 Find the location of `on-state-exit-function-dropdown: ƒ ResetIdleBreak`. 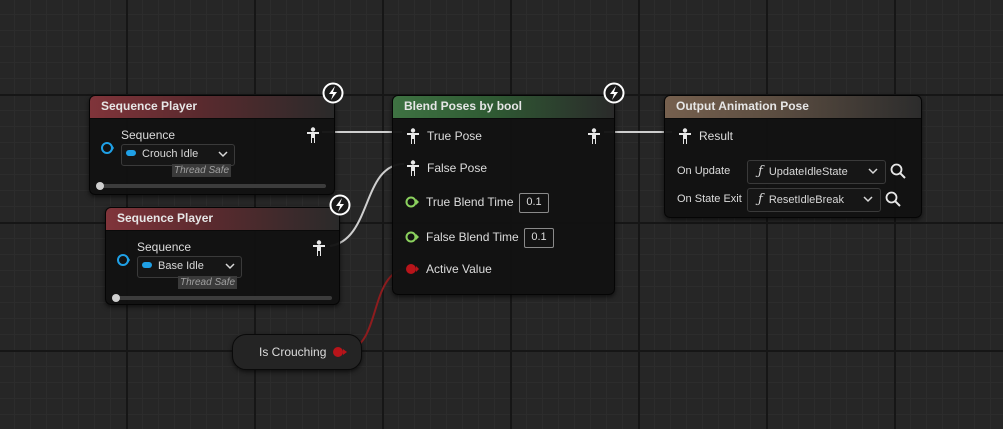

on-state-exit-function-dropdown: ƒ ResetIdleBreak is located at coordinates (814, 200).